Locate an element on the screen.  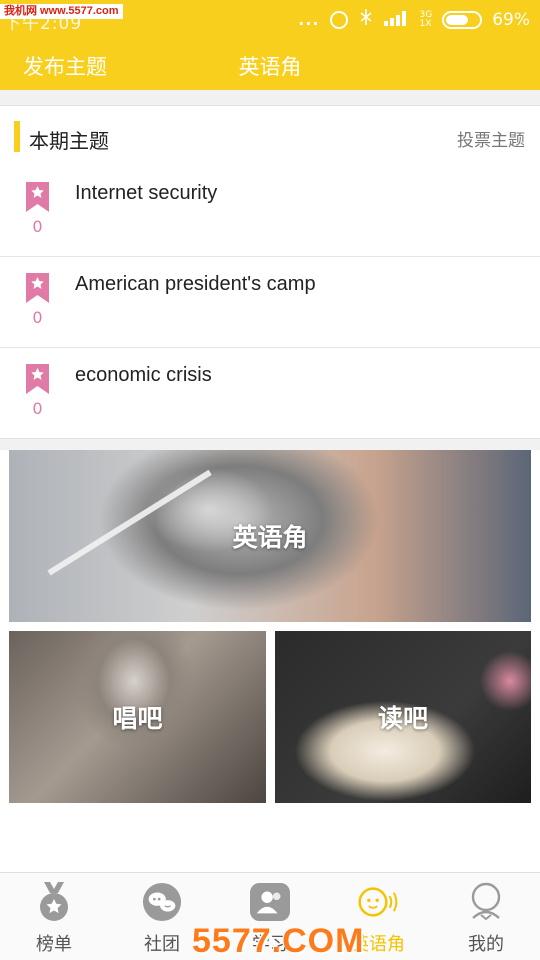
publish-topic-button: 发布主题 is located at coordinates (65, 66).